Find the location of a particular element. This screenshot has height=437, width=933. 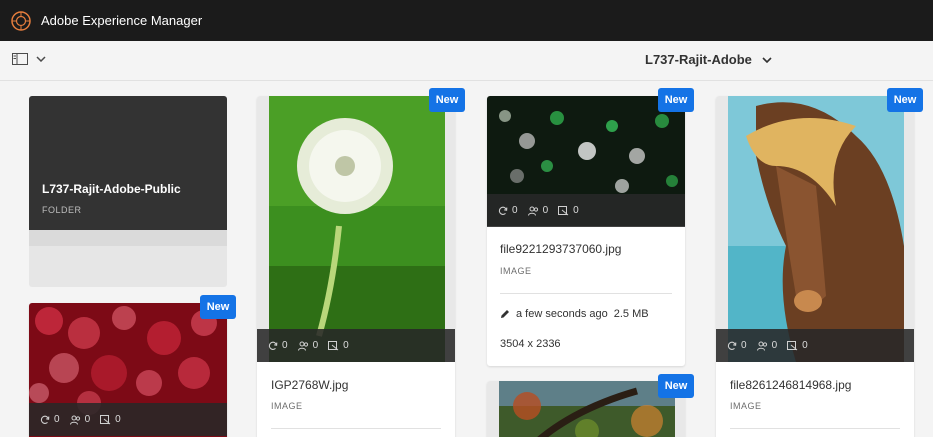

asset-filename: file8261246814968.jpg is located at coordinates (791, 385).